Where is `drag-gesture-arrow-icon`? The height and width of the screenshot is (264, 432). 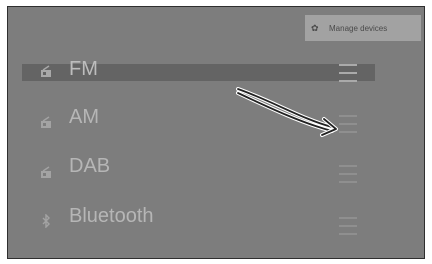 drag-gesture-arrow-icon is located at coordinates (287, 112).